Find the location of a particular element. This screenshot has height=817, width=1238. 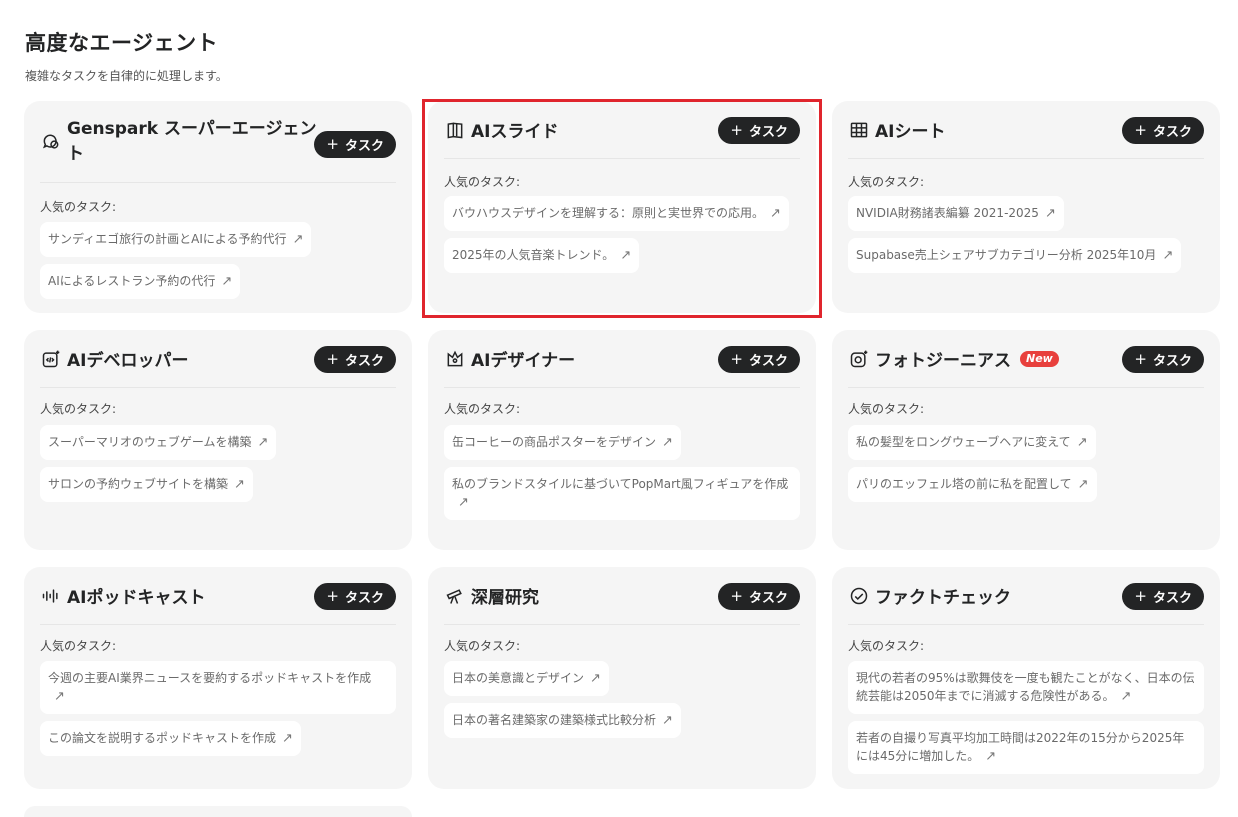

task-chip: AIによるレストラン予約の代行 ↗ is located at coordinates (140, 281).